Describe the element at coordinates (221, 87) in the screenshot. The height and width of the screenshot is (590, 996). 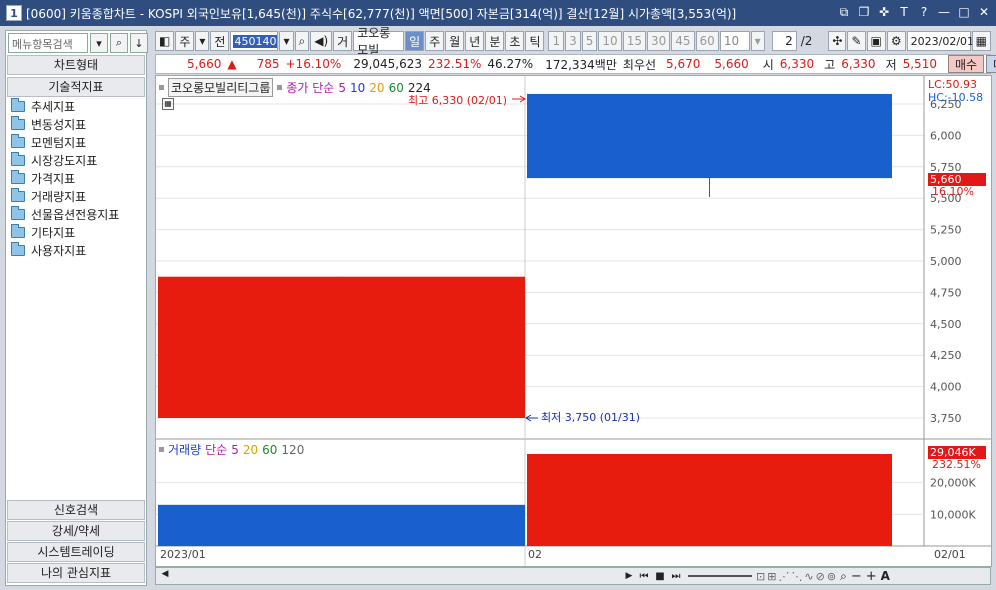
I see `price-series-name: 코오롱모빌리티그룹` at that location.